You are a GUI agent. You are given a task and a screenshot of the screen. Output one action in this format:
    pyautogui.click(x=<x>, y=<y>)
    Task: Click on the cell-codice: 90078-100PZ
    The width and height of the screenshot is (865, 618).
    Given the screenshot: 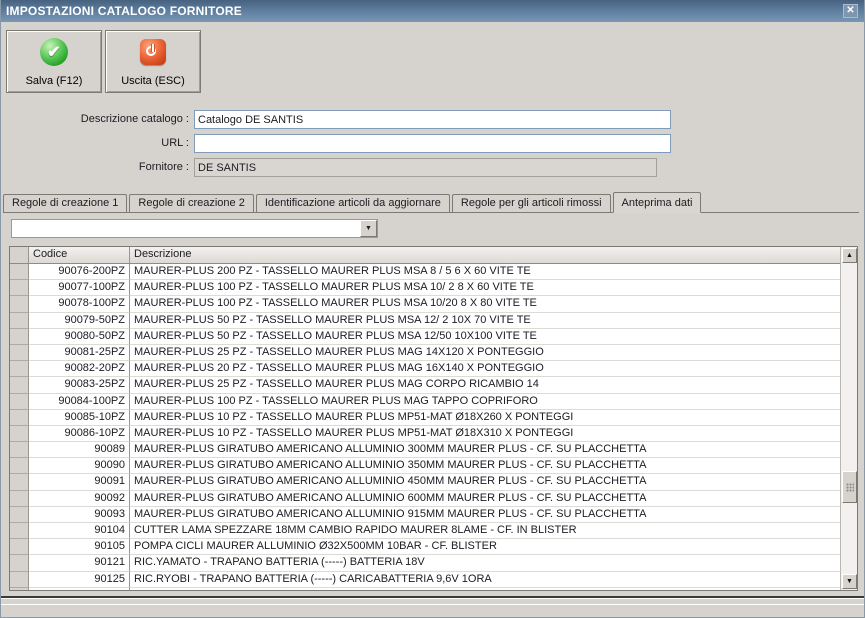 What is the action you would take?
    pyautogui.click(x=79, y=304)
    